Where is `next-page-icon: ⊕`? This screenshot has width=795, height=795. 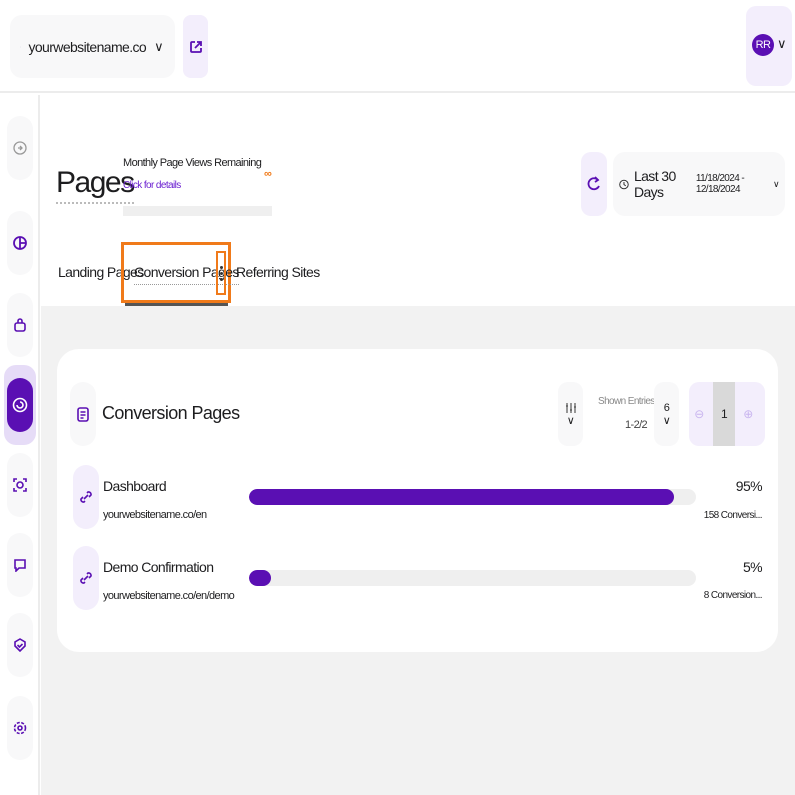 next-page-icon: ⊕ is located at coordinates (748, 414).